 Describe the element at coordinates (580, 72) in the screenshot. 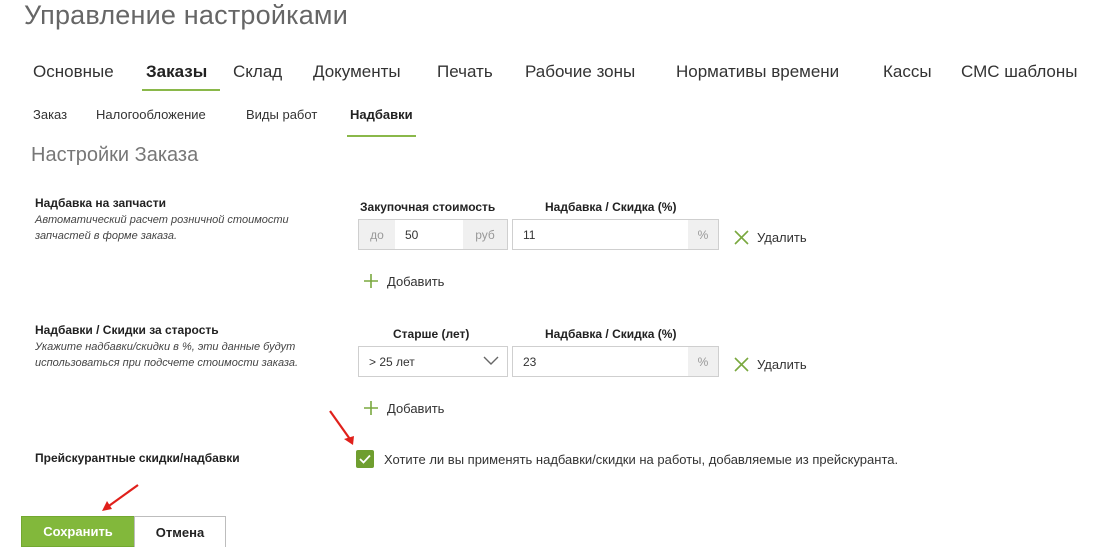

I see `tab-rabochie-zony: Рабочие зоны` at that location.